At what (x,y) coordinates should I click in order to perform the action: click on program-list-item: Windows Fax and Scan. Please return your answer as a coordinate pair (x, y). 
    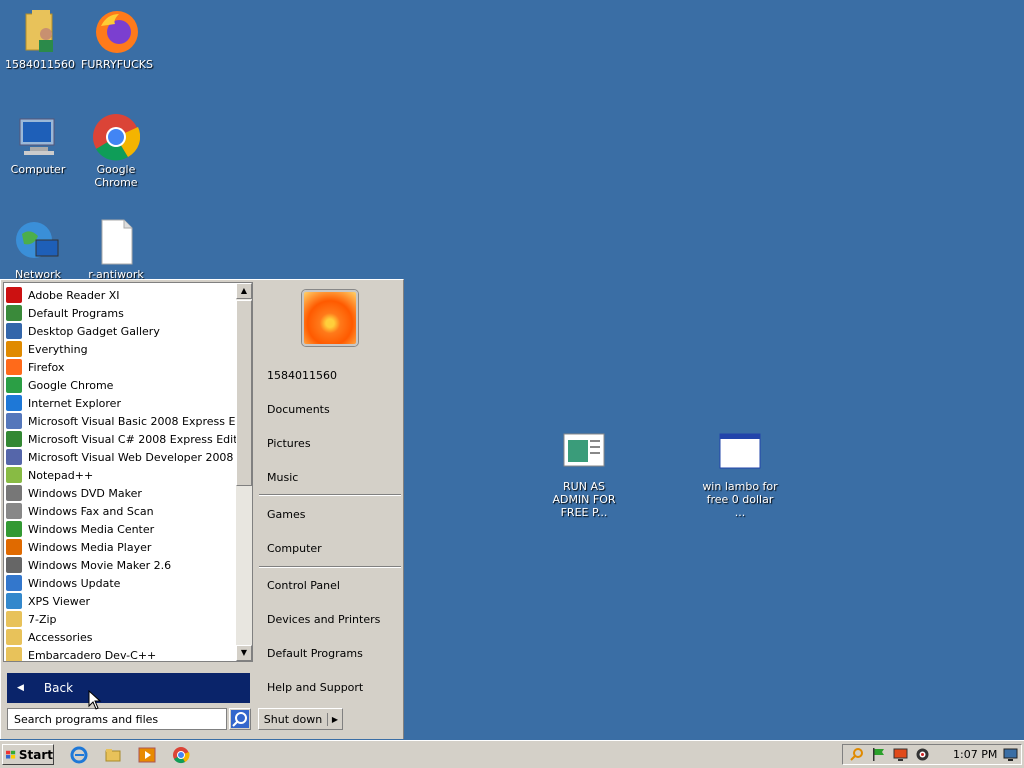
    Looking at the image, I should click on (123, 511).